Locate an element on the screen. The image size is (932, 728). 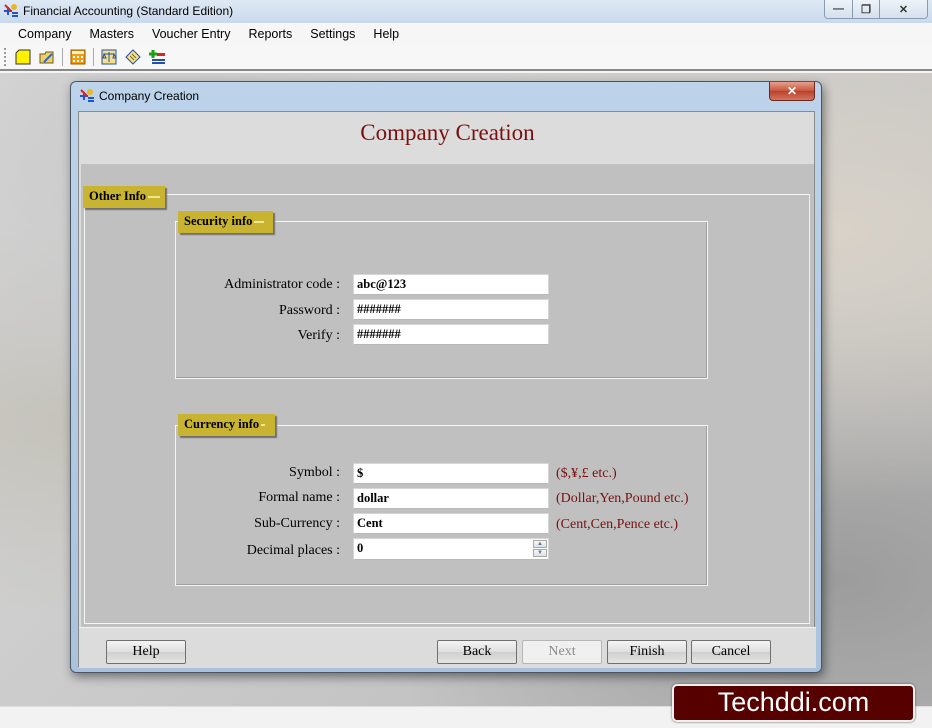
watermark-badge: Techddi.com is located at coordinates (793, 703).